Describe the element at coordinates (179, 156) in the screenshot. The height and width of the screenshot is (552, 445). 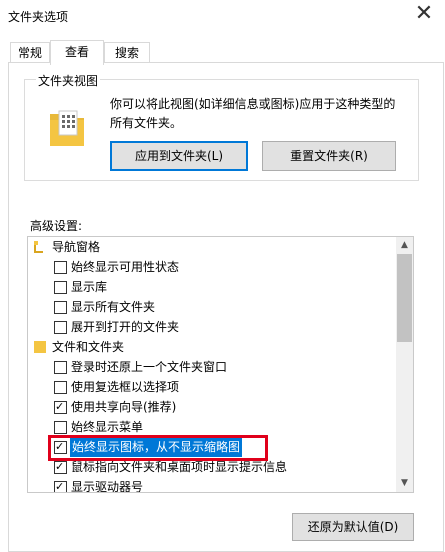
I see `apply-to-folders-button: 应用到文件夹(L)` at that location.